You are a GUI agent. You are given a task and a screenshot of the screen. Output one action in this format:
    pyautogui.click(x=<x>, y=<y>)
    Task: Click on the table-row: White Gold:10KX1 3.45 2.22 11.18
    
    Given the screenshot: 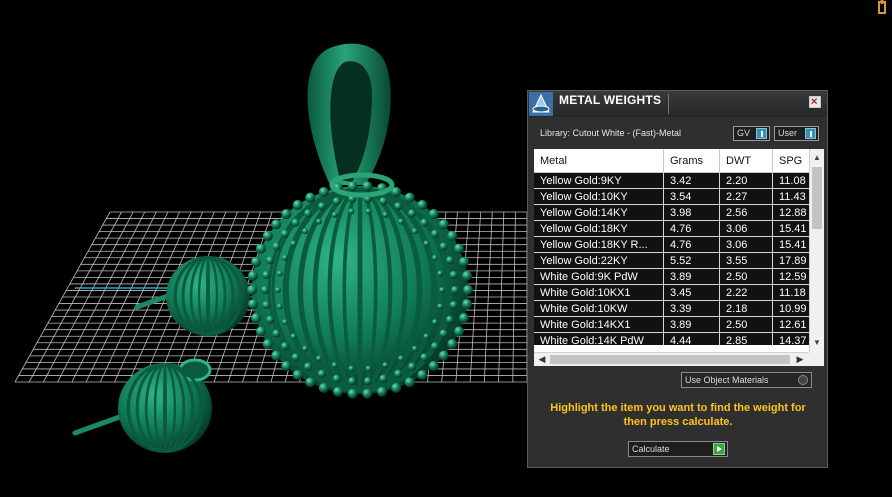 What is the action you would take?
    pyautogui.click(x=671, y=293)
    